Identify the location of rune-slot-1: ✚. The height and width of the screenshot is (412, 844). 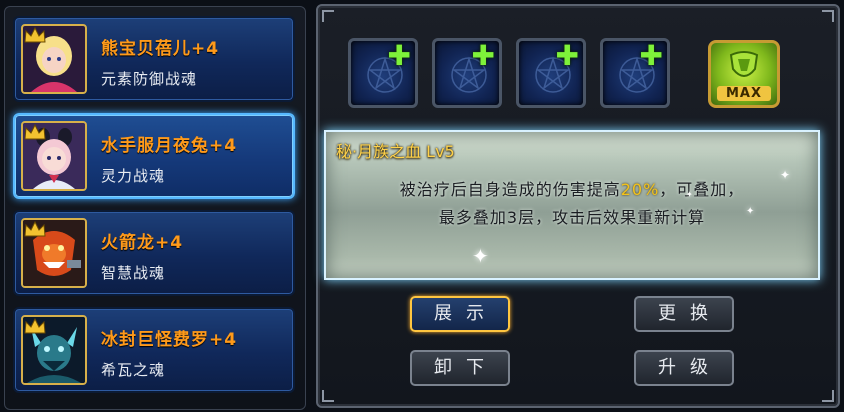
(383, 73).